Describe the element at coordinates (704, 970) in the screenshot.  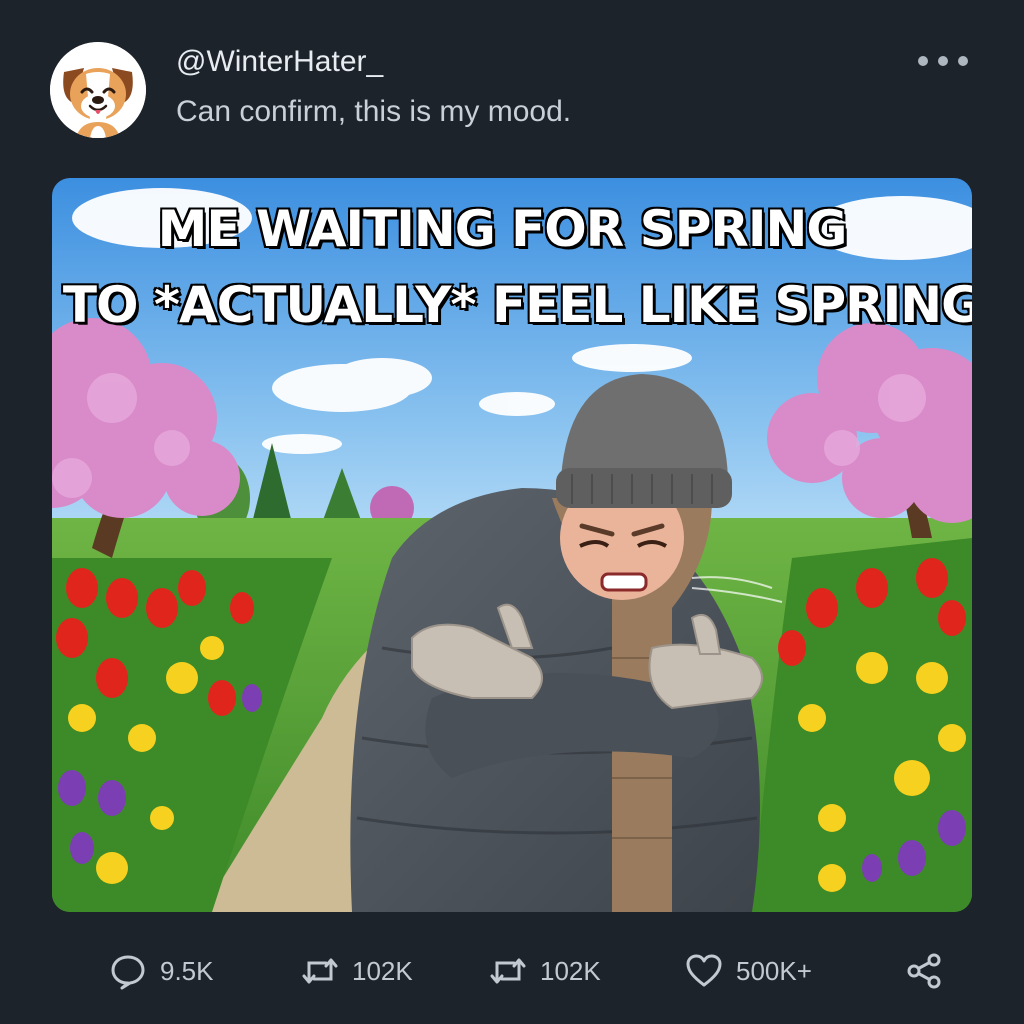
I see `heart-icon` at that location.